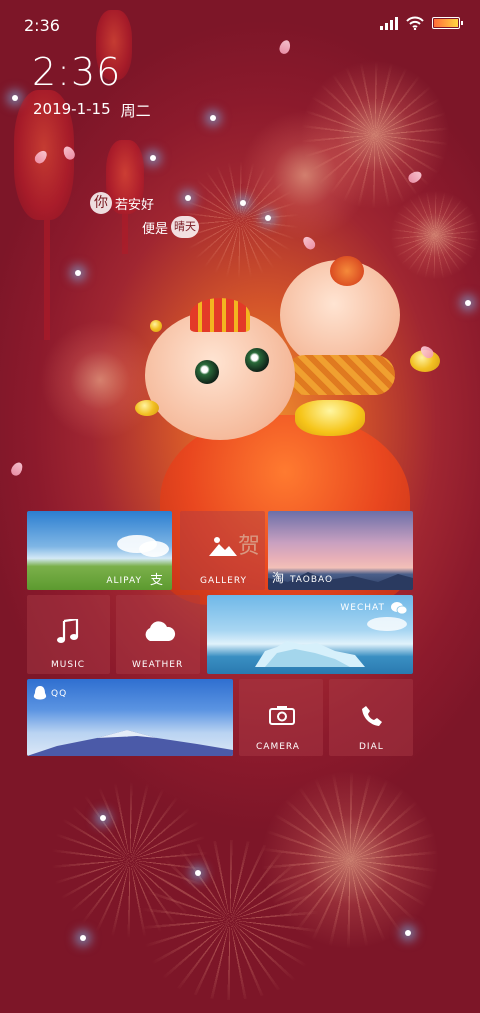 Image resolution: width=480 pixels, height=1013 pixels. I want to click on quote-text: 若安好, so click(135, 205).